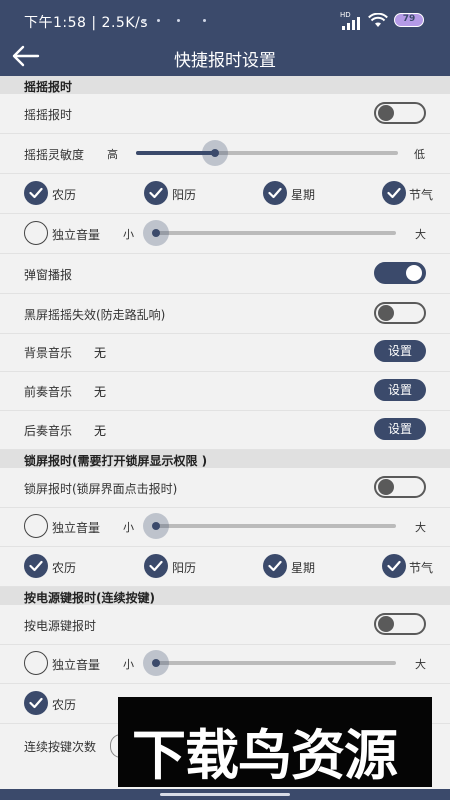 This screenshot has height=800, width=450. What do you see at coordinates (60, 747) in the screenshot?
I see `press-count-label: 连续按键次数` at bounding box center [60, 747].